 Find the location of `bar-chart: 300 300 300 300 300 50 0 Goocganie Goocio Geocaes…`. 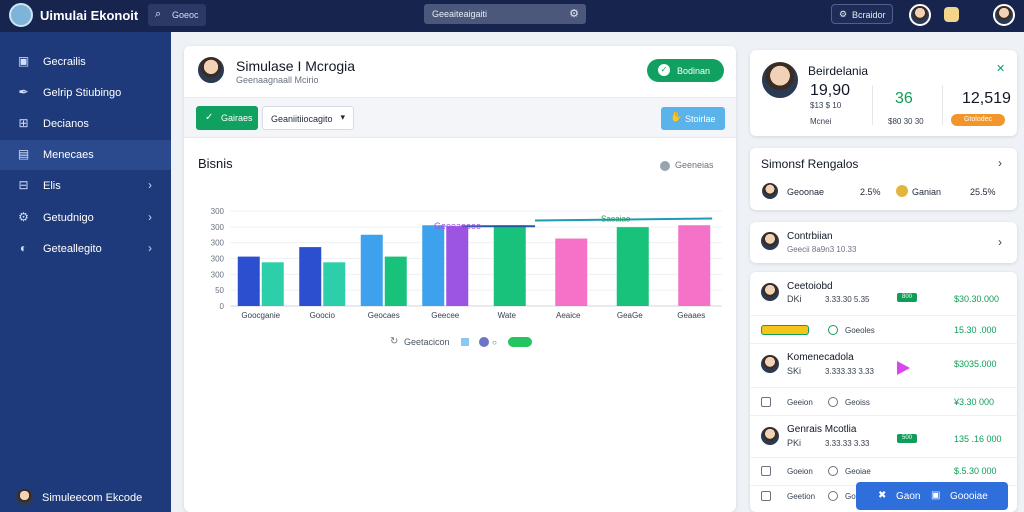

bar-chart: 300 300 300 300 300 50 0 Goocganie Goocio Geocaes… is located at coordinates (466, 263).